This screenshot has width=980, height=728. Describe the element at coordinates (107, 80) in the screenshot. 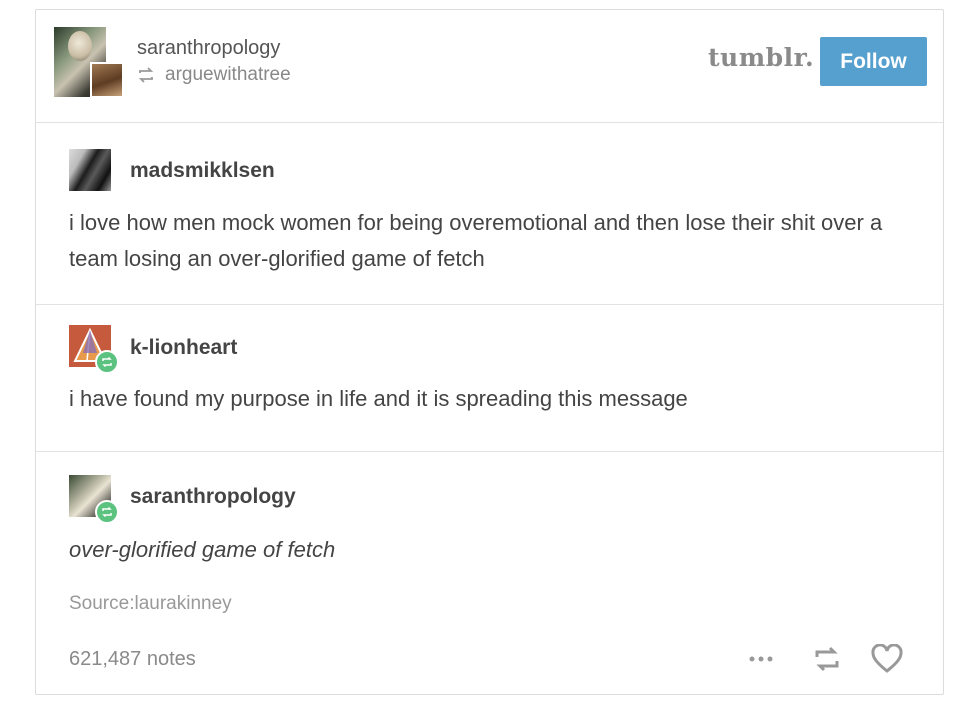

I see `reblog-source-avatar` at that location.